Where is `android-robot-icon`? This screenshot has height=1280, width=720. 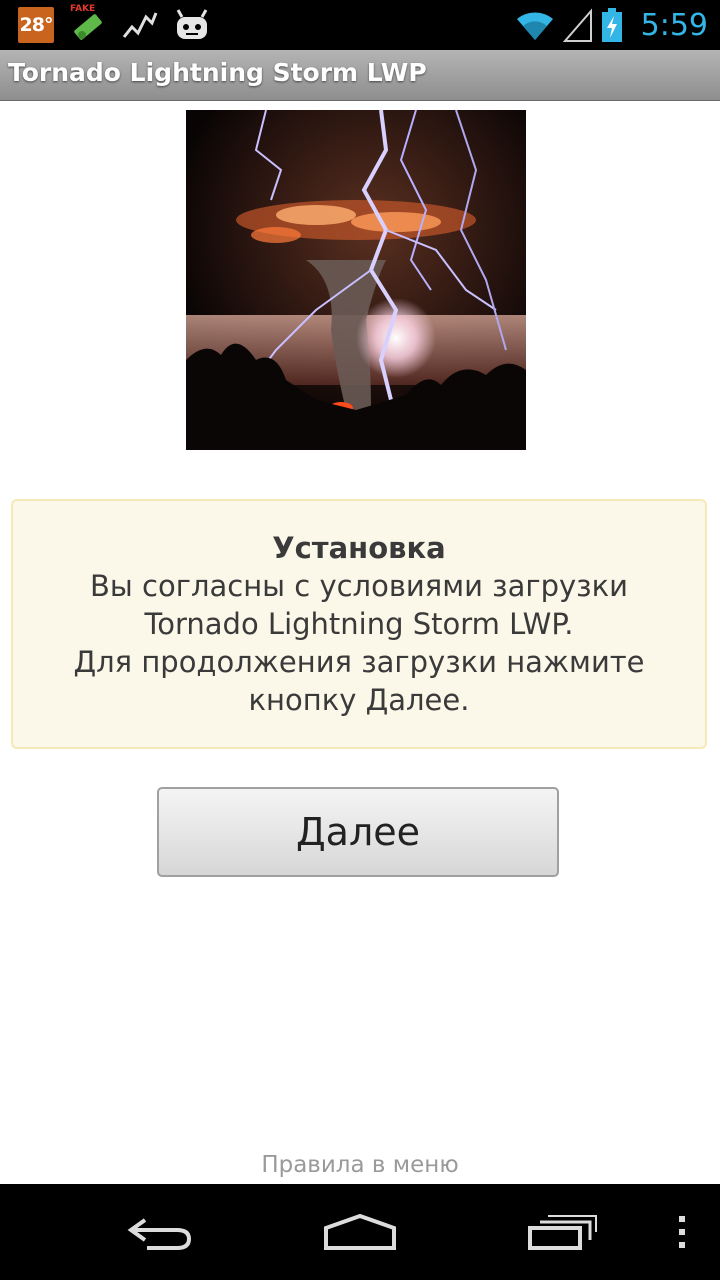 android-robot-icon is located at coordinates (192, 25).